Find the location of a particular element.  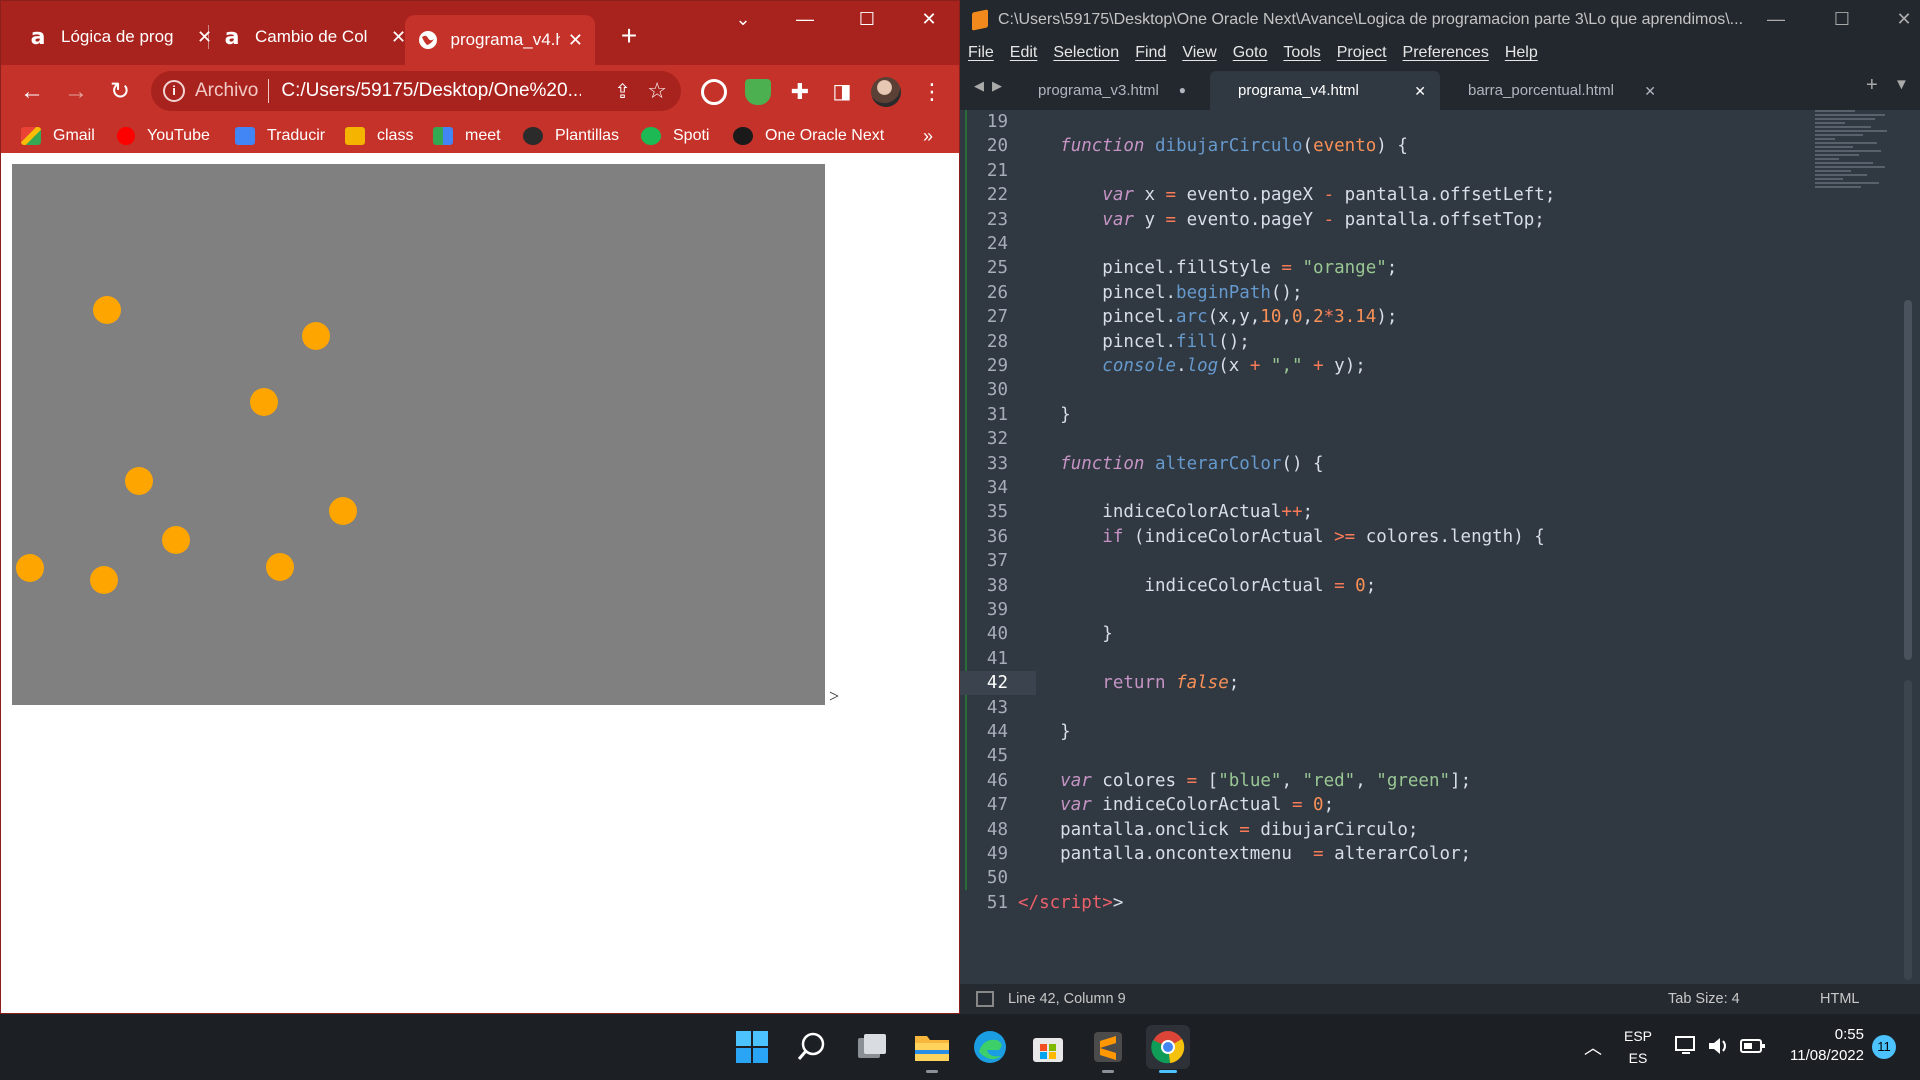

tab-scroll-left-icon: ◀ is located at coordinates (979, 86).